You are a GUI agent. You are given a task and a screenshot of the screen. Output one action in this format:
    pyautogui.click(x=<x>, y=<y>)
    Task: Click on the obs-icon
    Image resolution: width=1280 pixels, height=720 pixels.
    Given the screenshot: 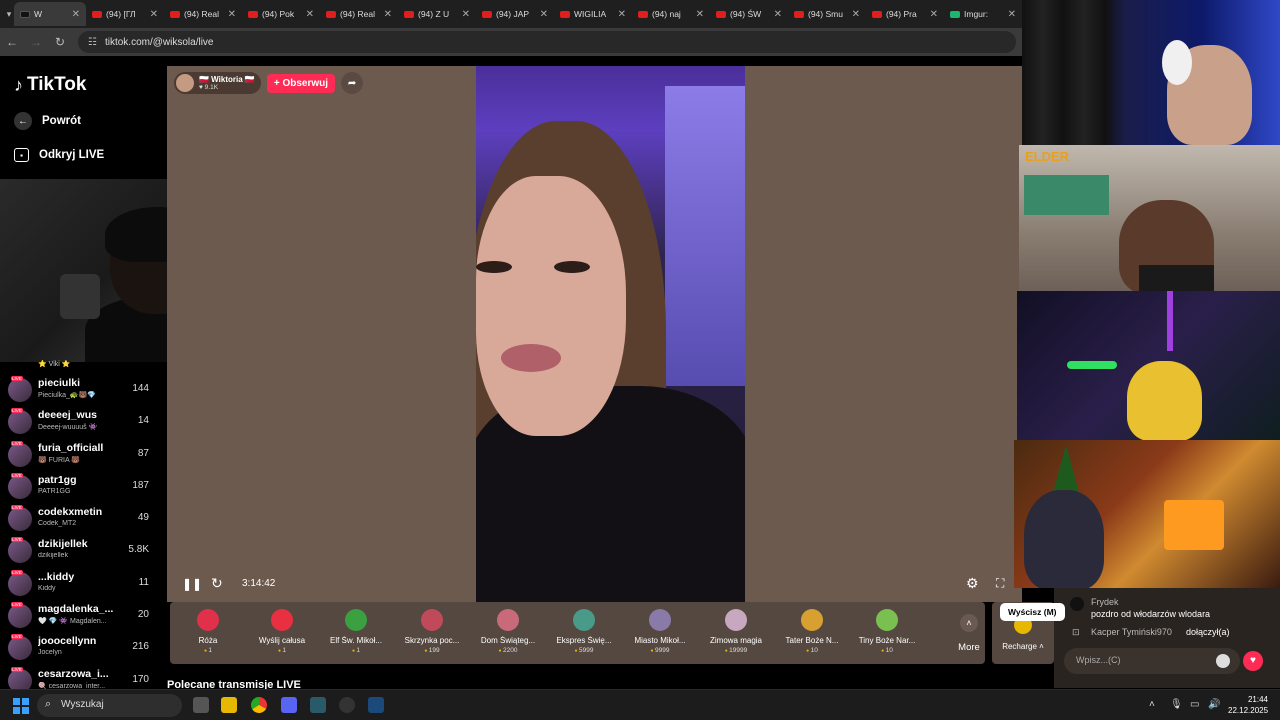 What is the action you would take?
    pyautogui.click(x=347, y=705)
    